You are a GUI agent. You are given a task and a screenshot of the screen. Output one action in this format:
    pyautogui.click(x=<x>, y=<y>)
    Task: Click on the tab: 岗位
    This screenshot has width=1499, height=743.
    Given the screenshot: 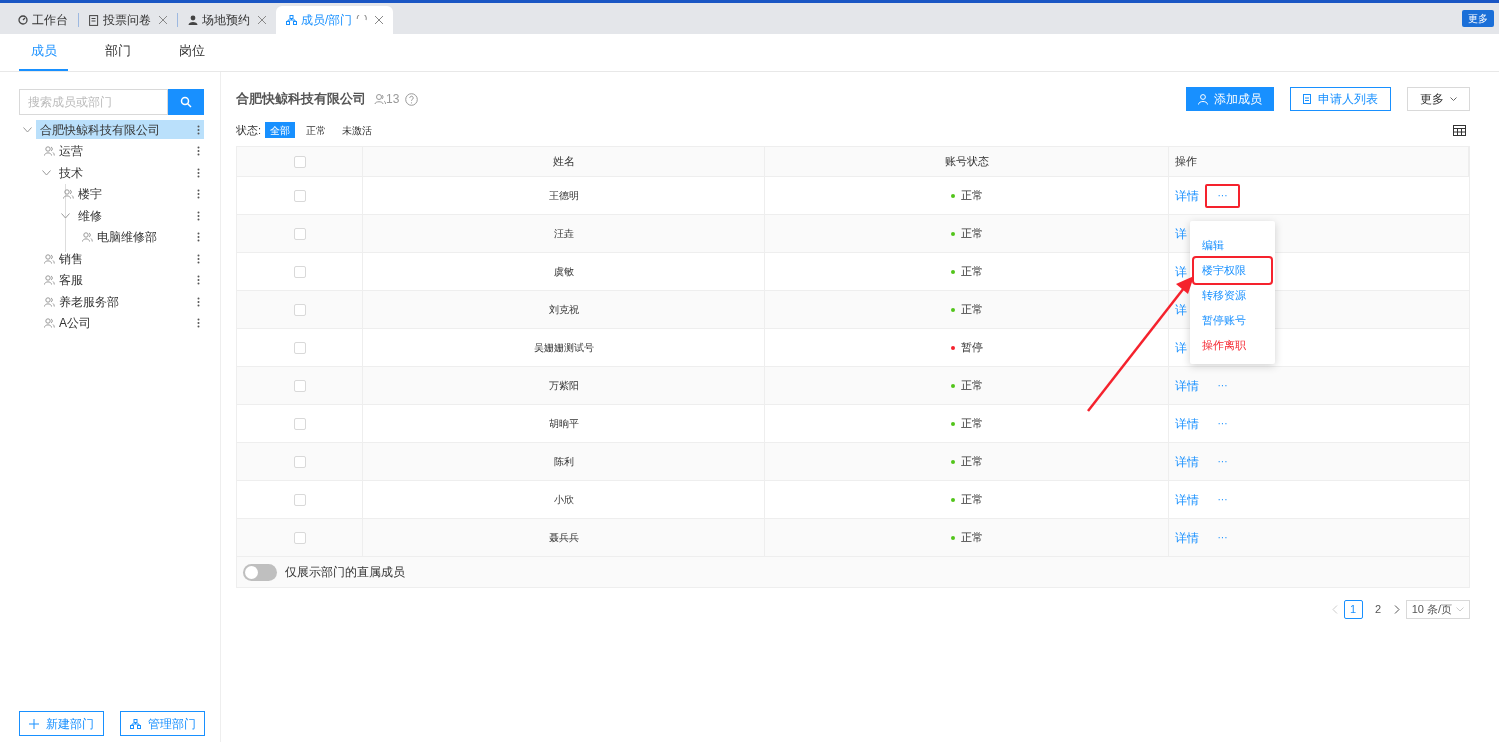 What is the action you would take?
    pyautogui.click(x=191, y=55)
    